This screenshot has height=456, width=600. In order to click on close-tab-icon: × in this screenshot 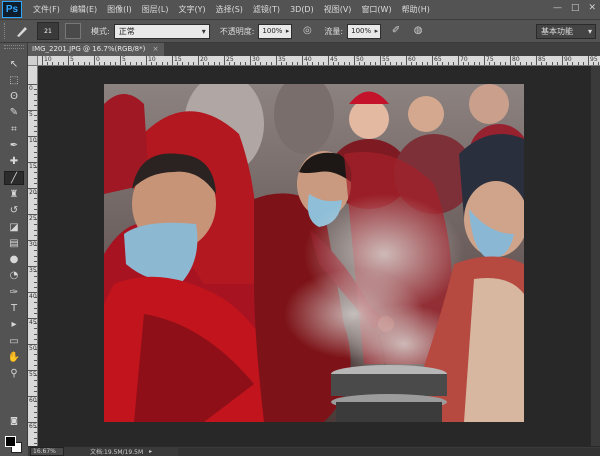, I will do `click(156, 49)`.